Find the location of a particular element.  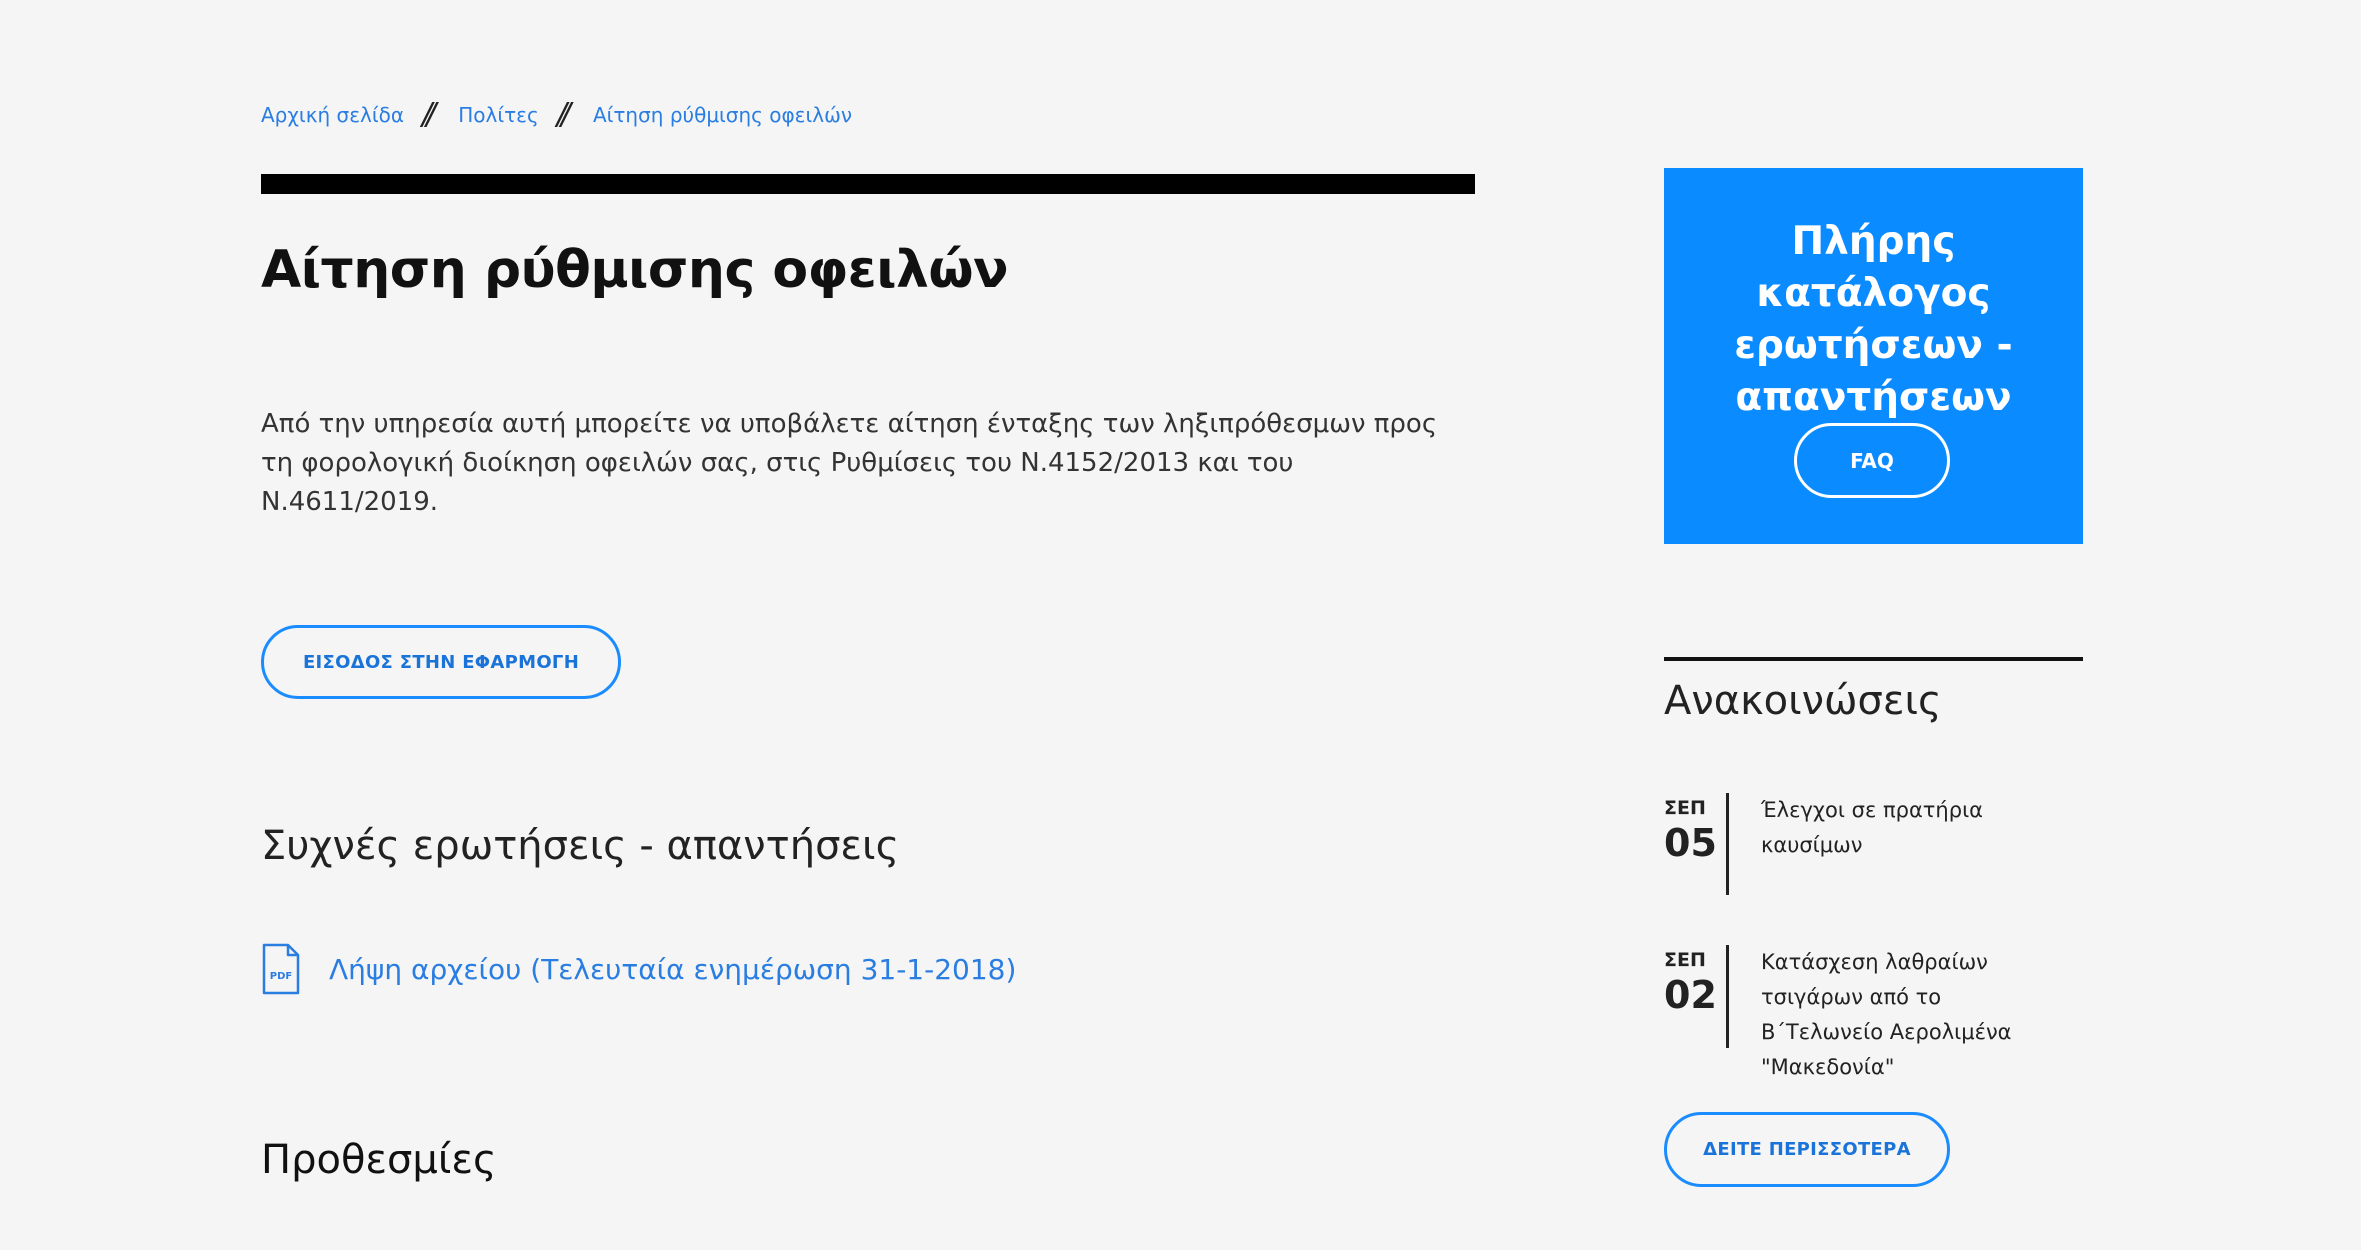

announcement-day: 02 is located at coordinates (1690, 995).